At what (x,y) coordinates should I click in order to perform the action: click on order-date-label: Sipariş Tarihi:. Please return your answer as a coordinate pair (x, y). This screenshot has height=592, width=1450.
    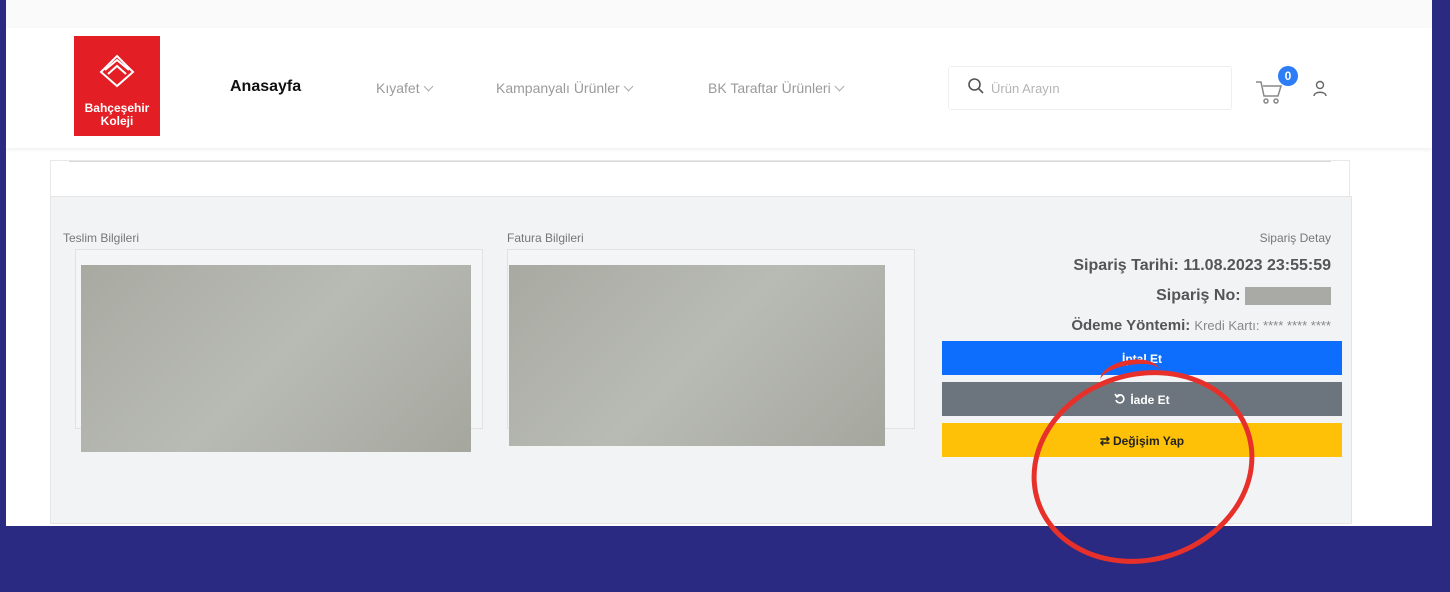
    Looking at the image, I should click on (1126, 265).